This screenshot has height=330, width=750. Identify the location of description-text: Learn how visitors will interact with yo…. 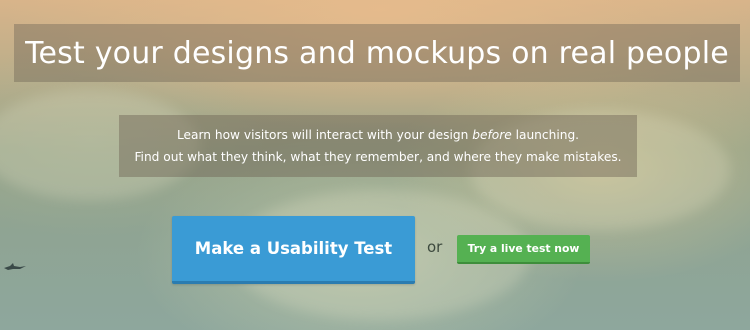
(324, 135).